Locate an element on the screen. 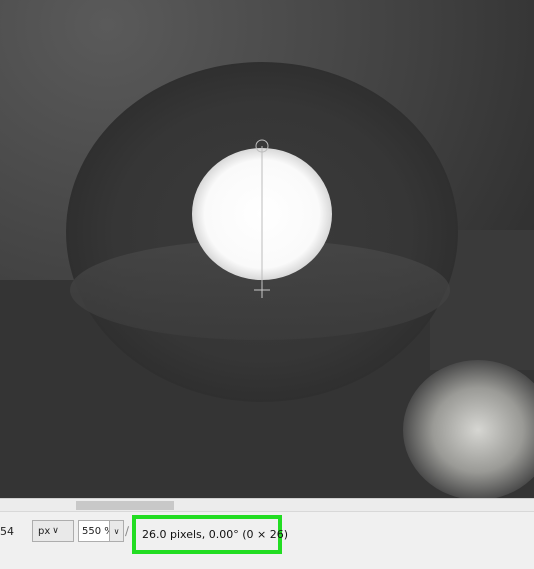  unit-select: px ∨ is located at coordinates (53, 531).